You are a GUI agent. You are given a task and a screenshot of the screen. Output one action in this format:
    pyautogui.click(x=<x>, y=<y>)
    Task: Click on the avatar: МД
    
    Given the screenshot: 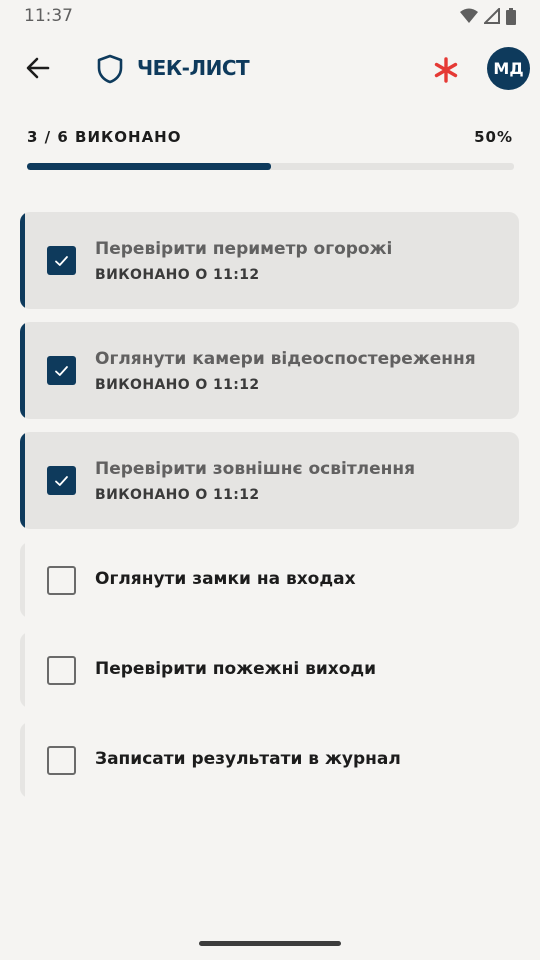 What is the action you would take?
    pyautogui.click(x=508, y=68)
    